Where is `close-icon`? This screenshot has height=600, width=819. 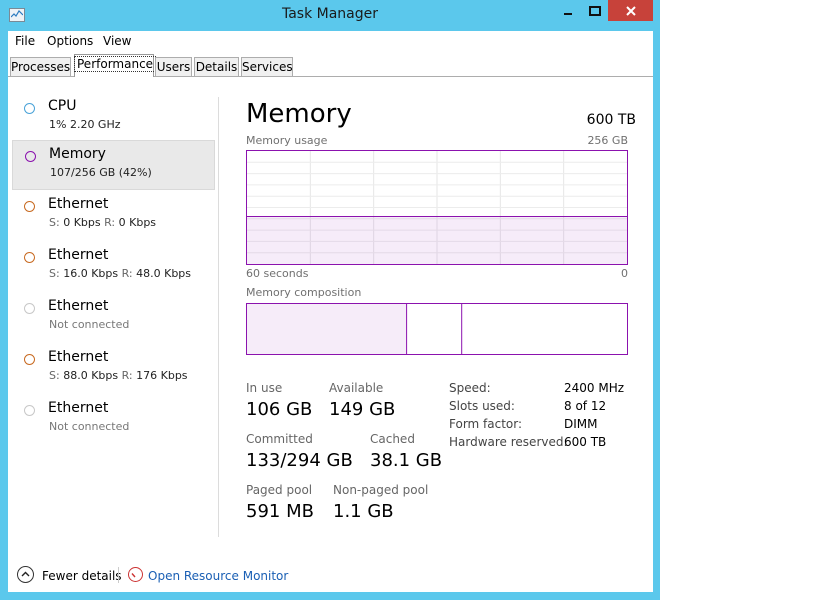 close-icon is located at coordinates (630, 10).